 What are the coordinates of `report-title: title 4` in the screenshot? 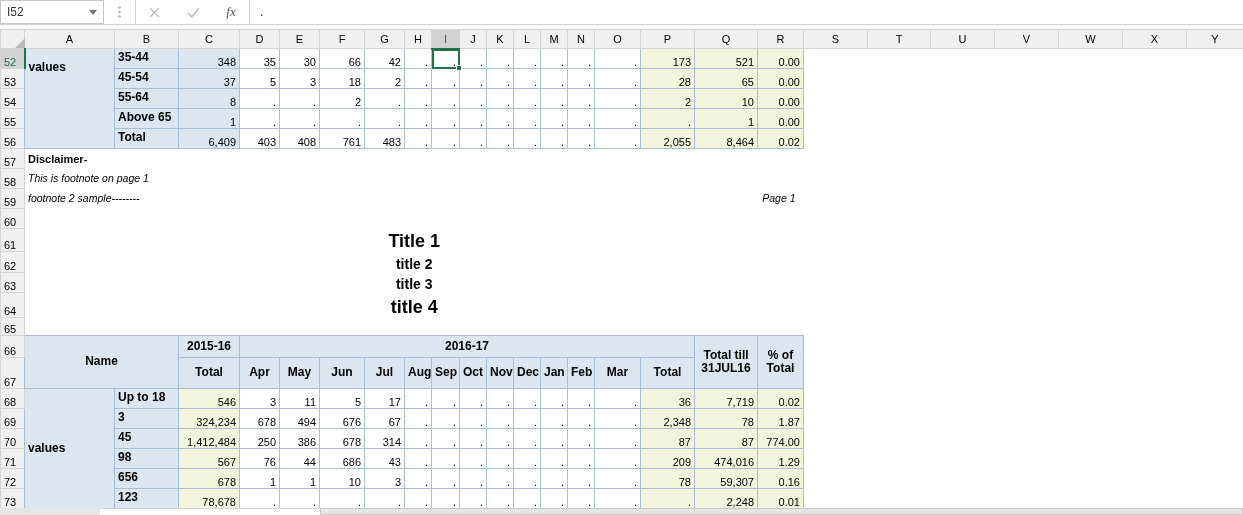 It's located at (414, 306).